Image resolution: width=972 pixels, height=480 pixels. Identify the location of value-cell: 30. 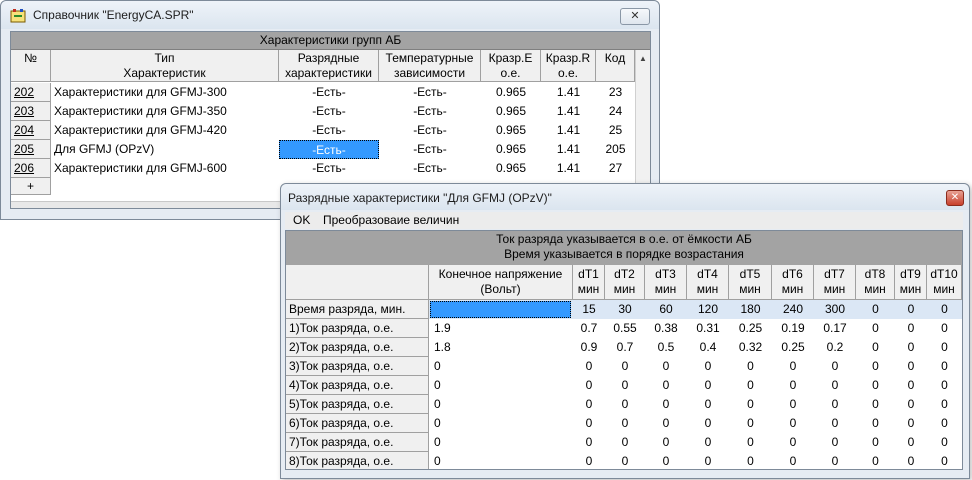
(625, 309).